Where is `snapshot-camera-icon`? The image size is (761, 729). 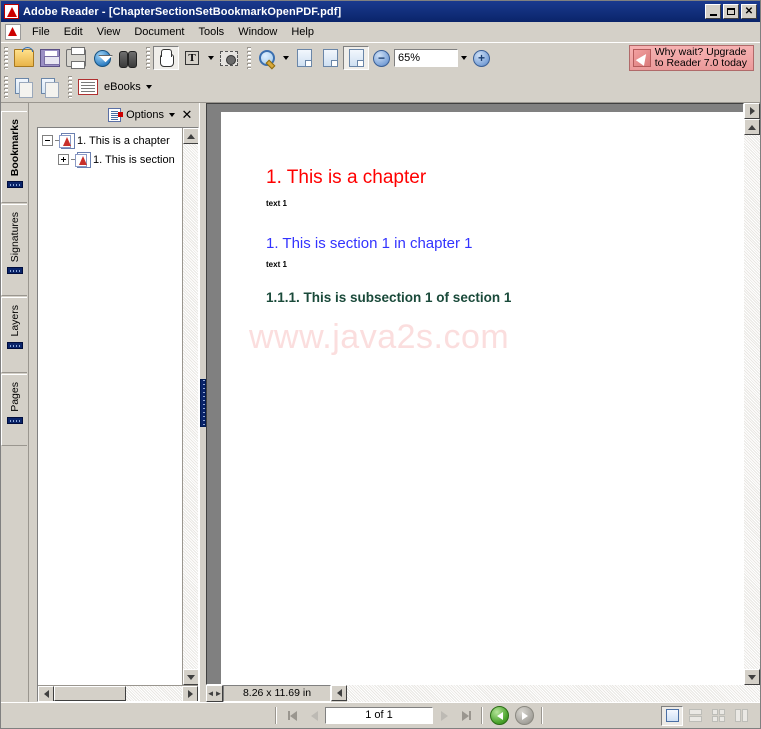
snapshot-camera-icon is located at coordinates (229, 58).